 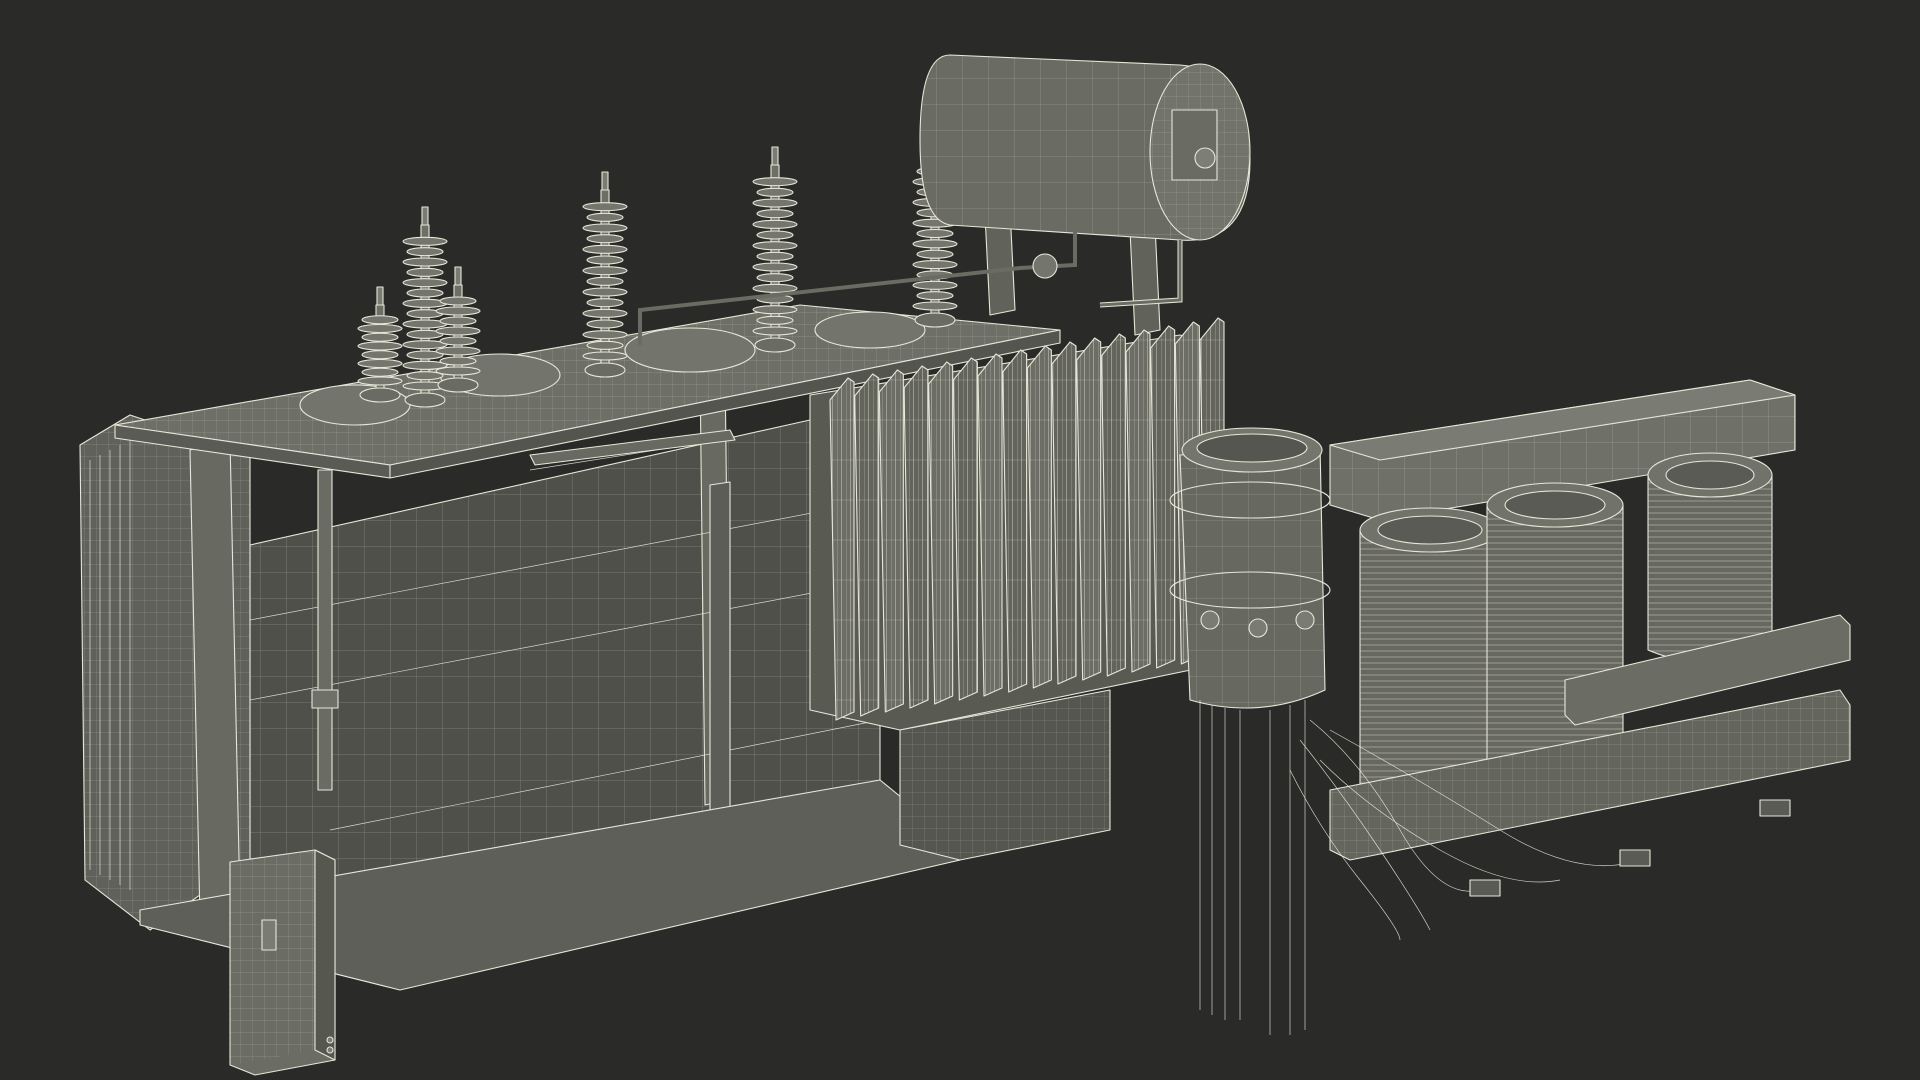 What do you see at coordinates (282, 962) in the screenshot?
I see `control-cabinet` at bounding box center [282, 962].